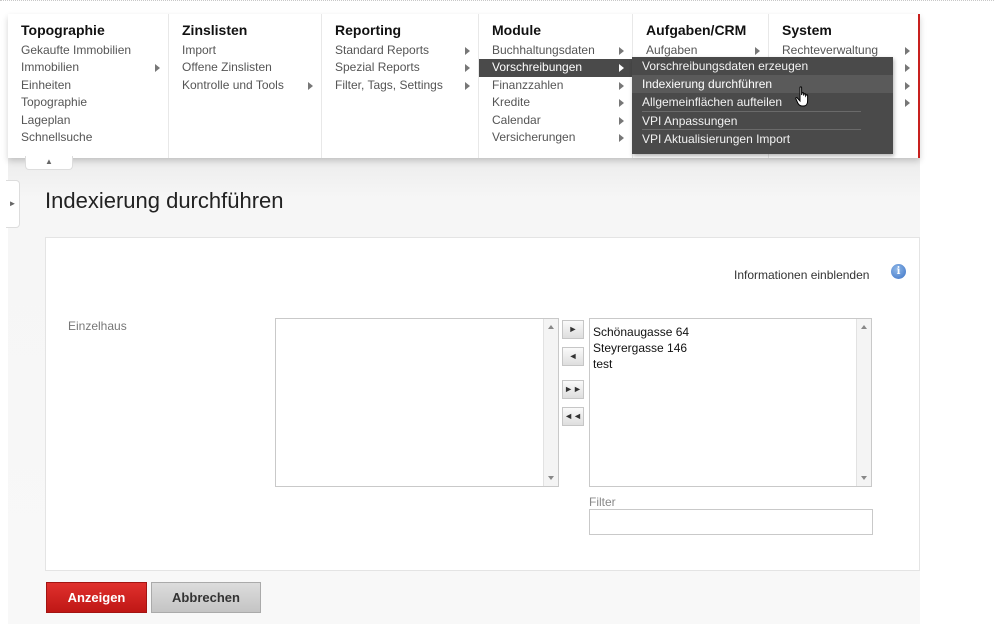 The image size is (994, 624). I want to click on menu-item-label: Einheiten, so click(46, 84).